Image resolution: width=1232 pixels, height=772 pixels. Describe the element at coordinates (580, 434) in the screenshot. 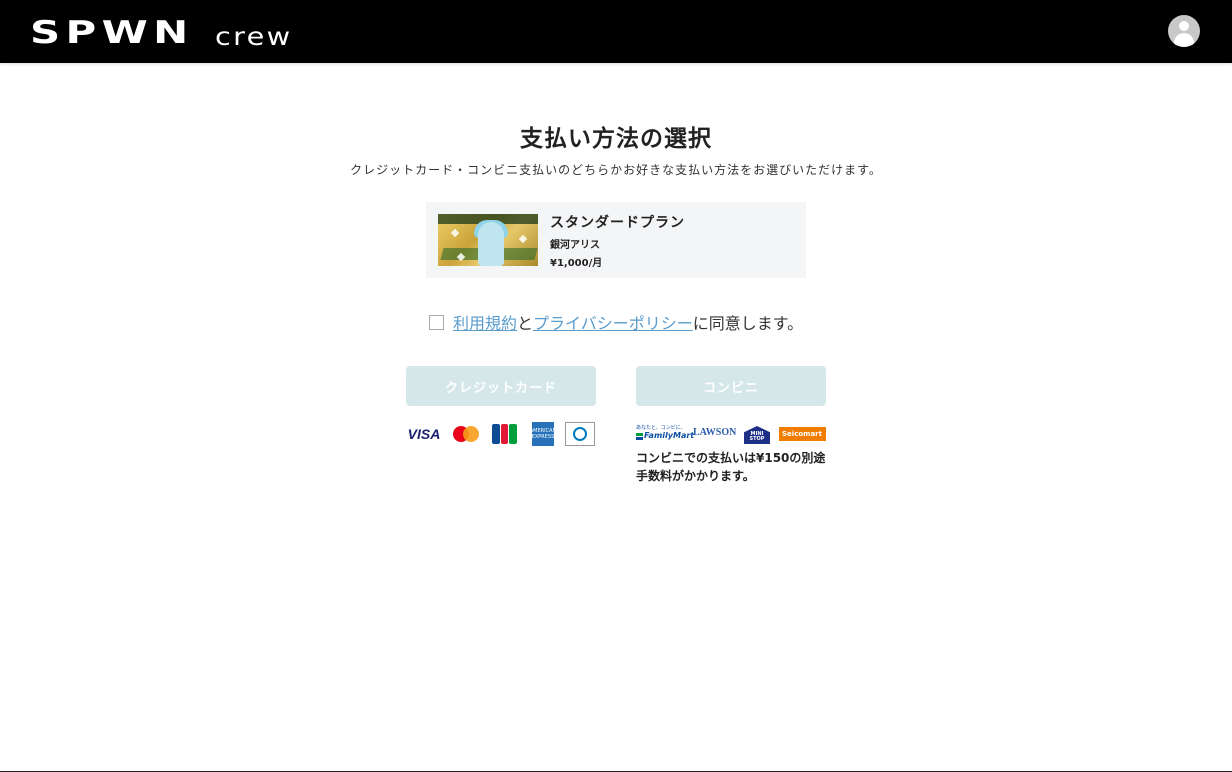

I see `diners-club-logo` at that location.